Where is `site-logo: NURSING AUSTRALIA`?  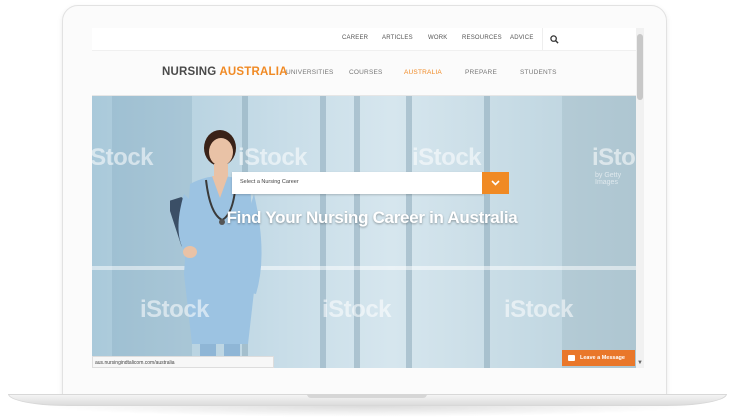
site-logo: NURSING AUSTRALIA is located at coordinates (225, 72).